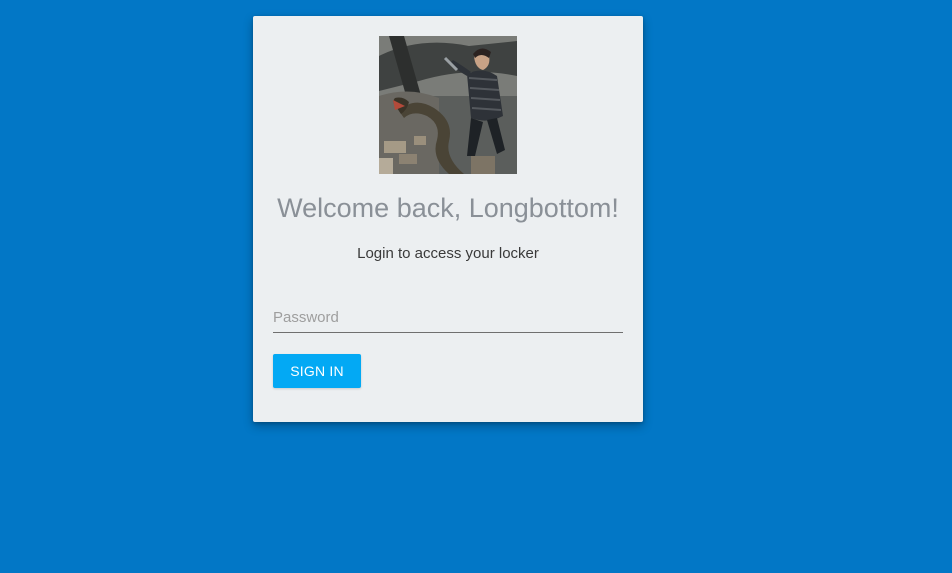 The image size is (952, 573). Describe the element at coordinates (317, 371) in the screenshot. I see `sign-in-button: SIGN IN` at that location.